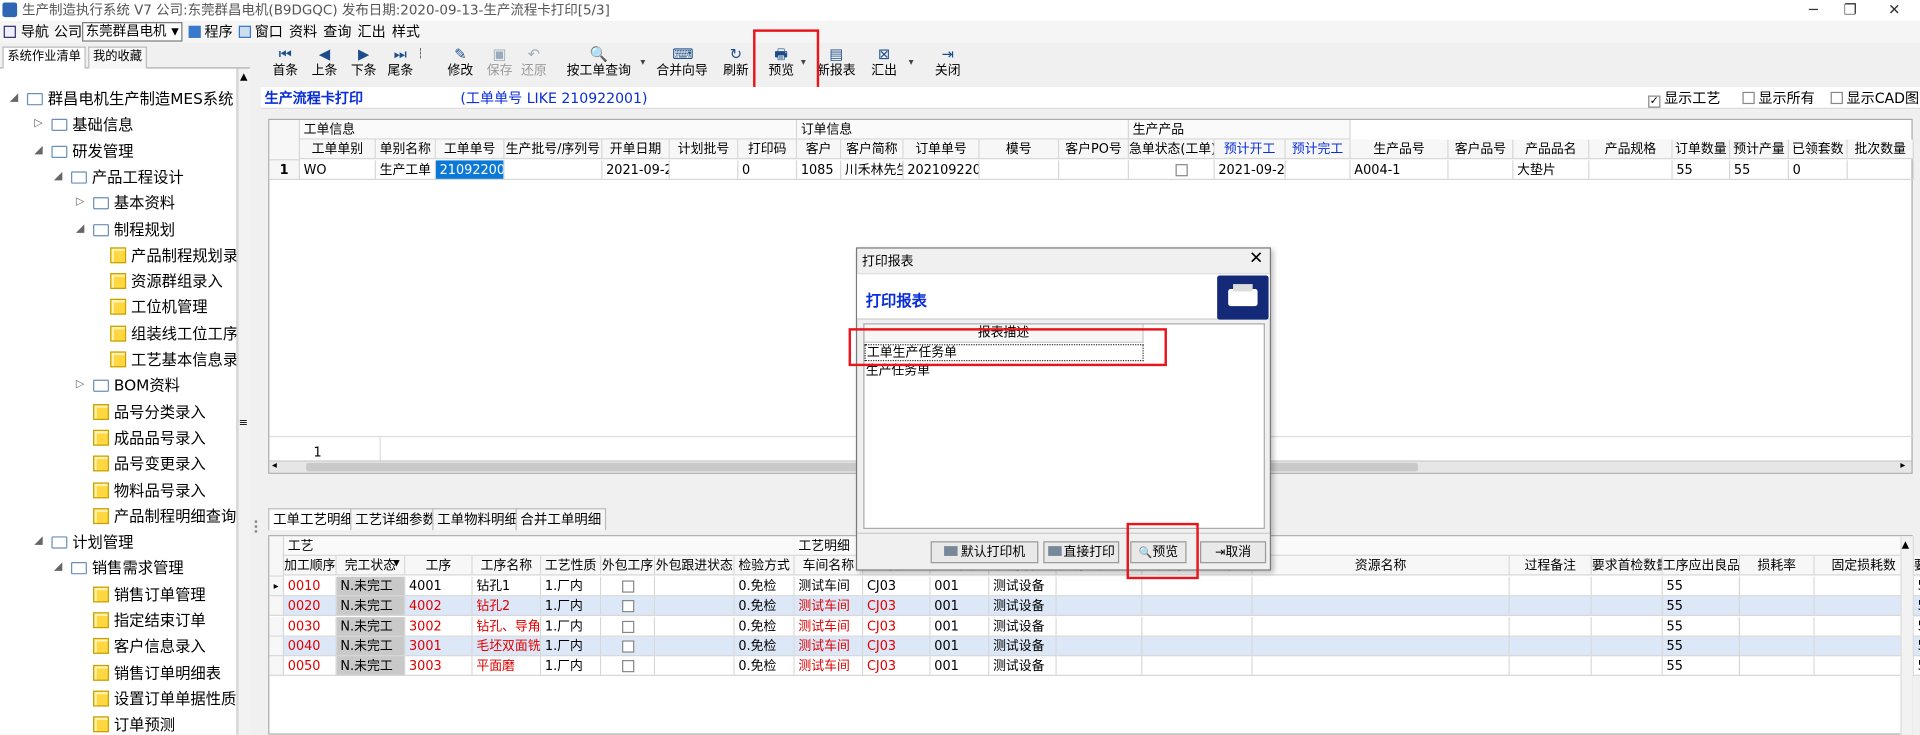 This screenshot has height=735, width=1920. Describe the element at coordinates (1550, 565) in the screenshot. I see `column-header: 过程备注` at that location.